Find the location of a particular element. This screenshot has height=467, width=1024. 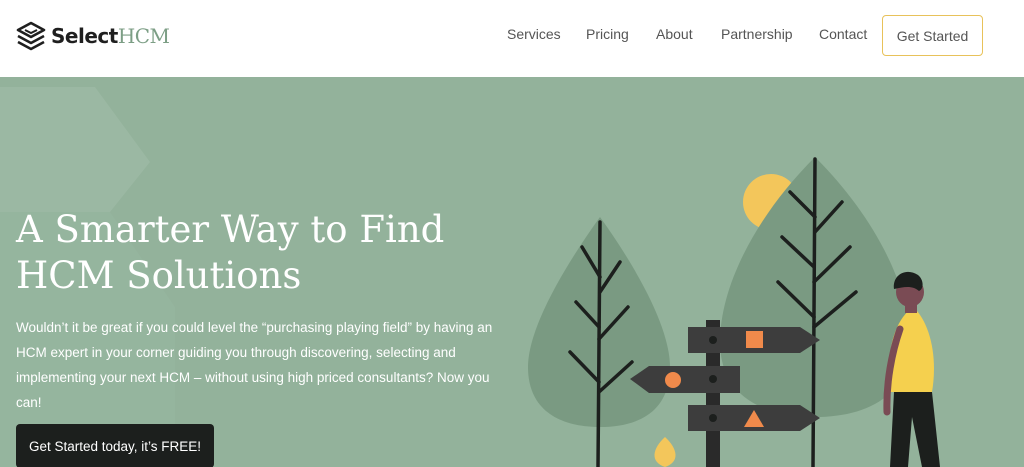

sign-middle is located at coordinates (685, 379).